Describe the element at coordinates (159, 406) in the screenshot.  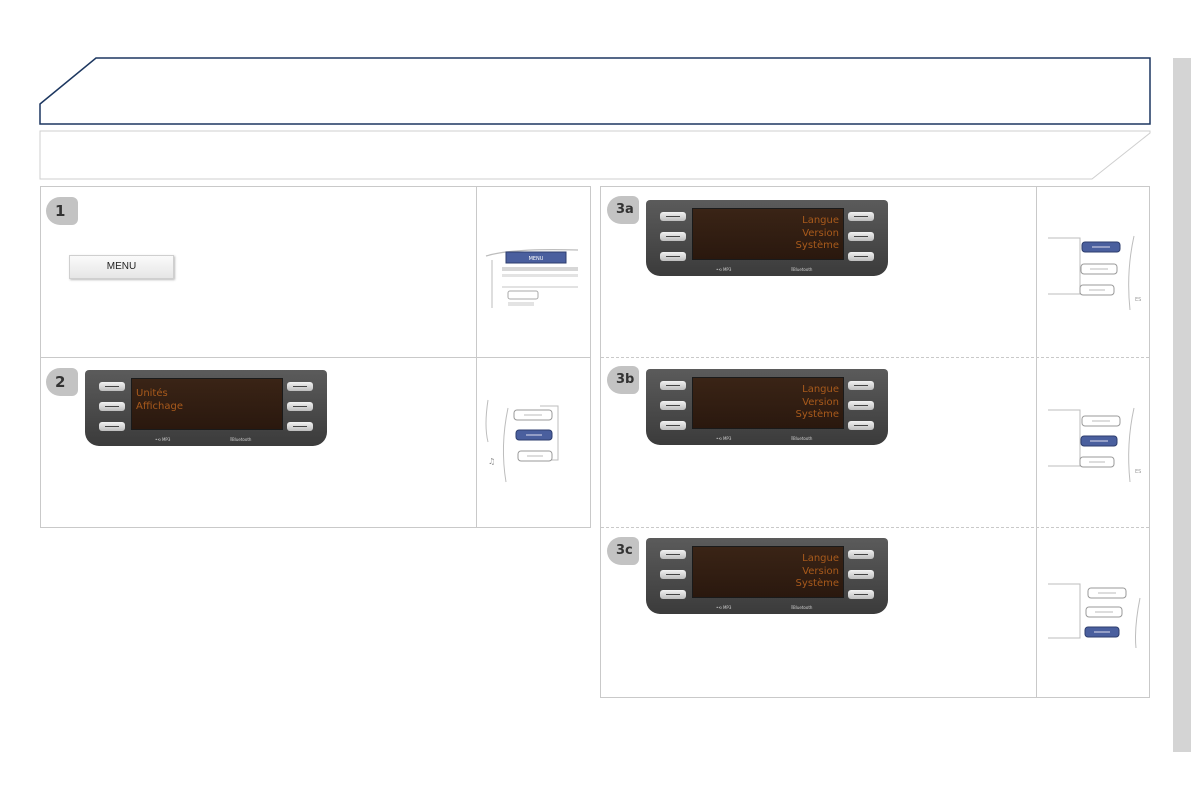
I see `screen-line-2: Affichage` at that location.